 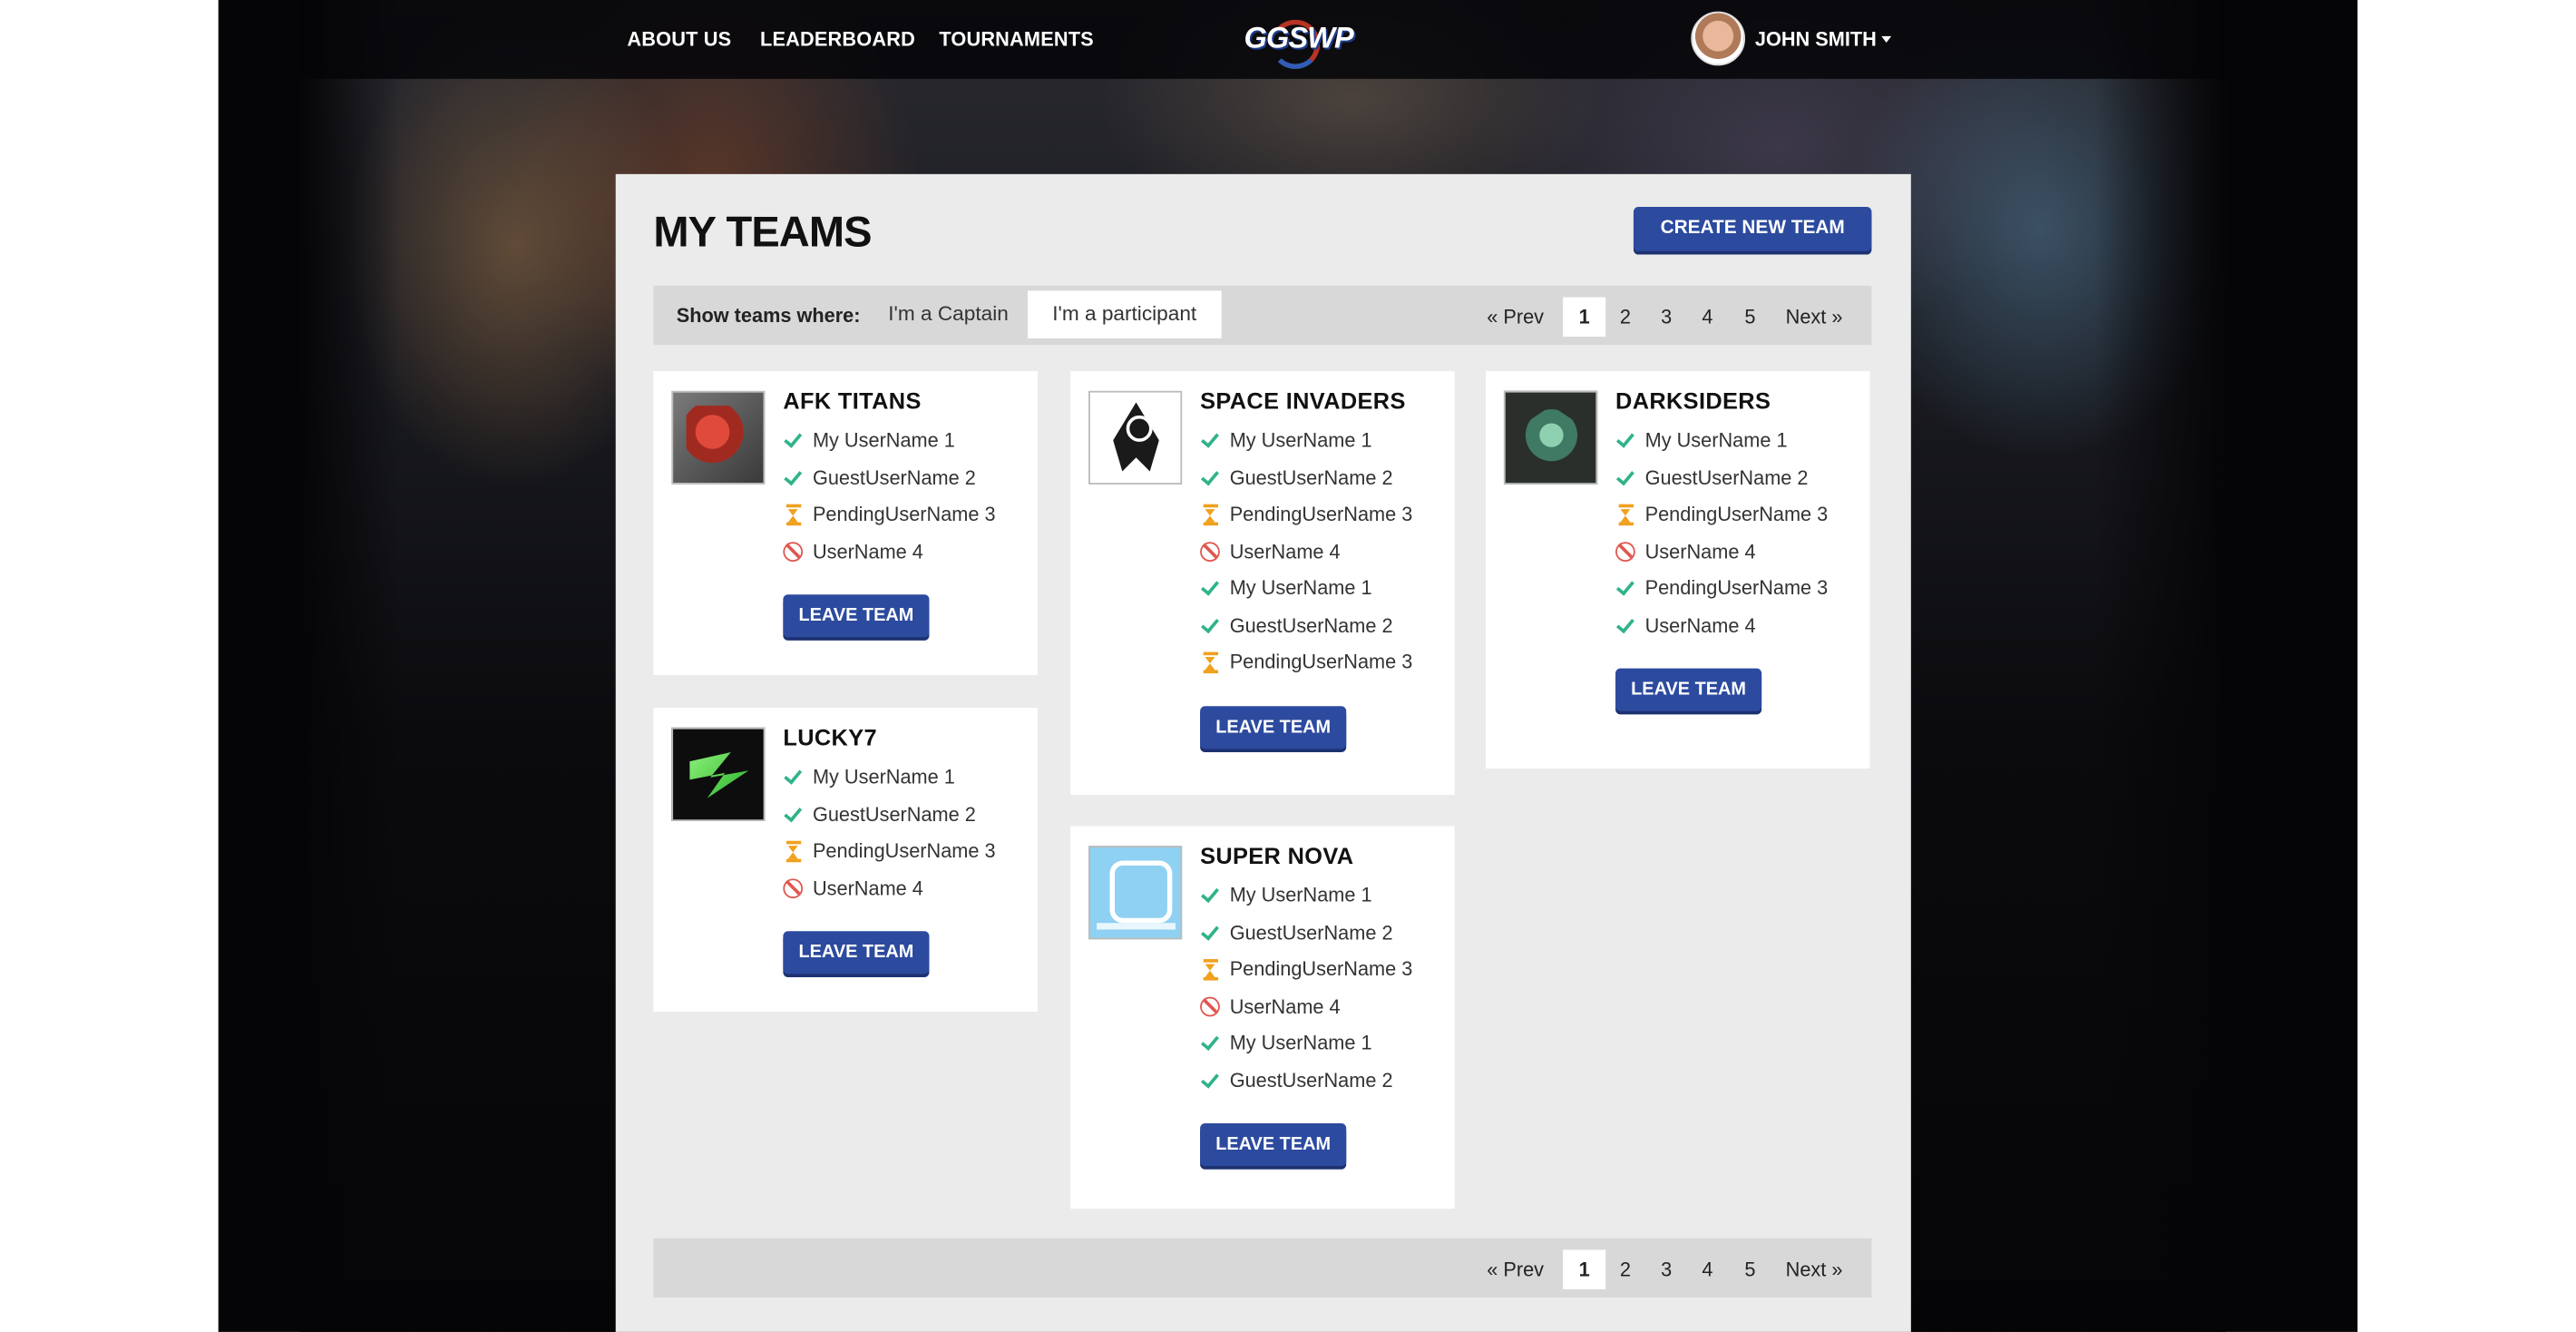 I want to click on artwork-fade-right, so click(x=2160, y=666).